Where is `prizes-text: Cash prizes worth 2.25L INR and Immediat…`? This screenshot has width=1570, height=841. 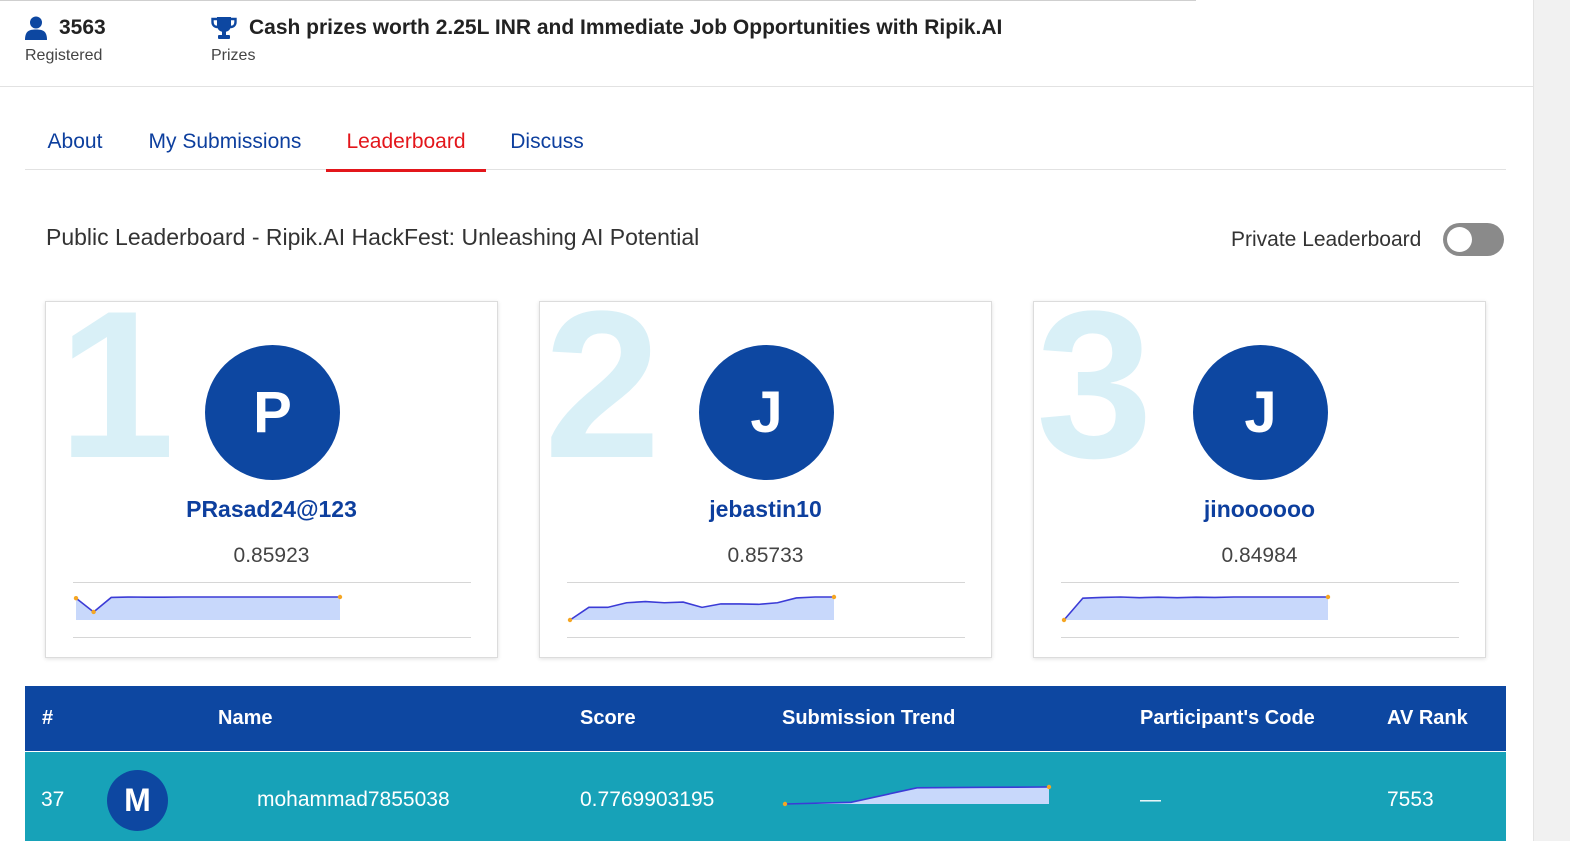
prizes-text: Cash prizes worth 2.25L INR and Immediat… is located at coordinates (626, 27).